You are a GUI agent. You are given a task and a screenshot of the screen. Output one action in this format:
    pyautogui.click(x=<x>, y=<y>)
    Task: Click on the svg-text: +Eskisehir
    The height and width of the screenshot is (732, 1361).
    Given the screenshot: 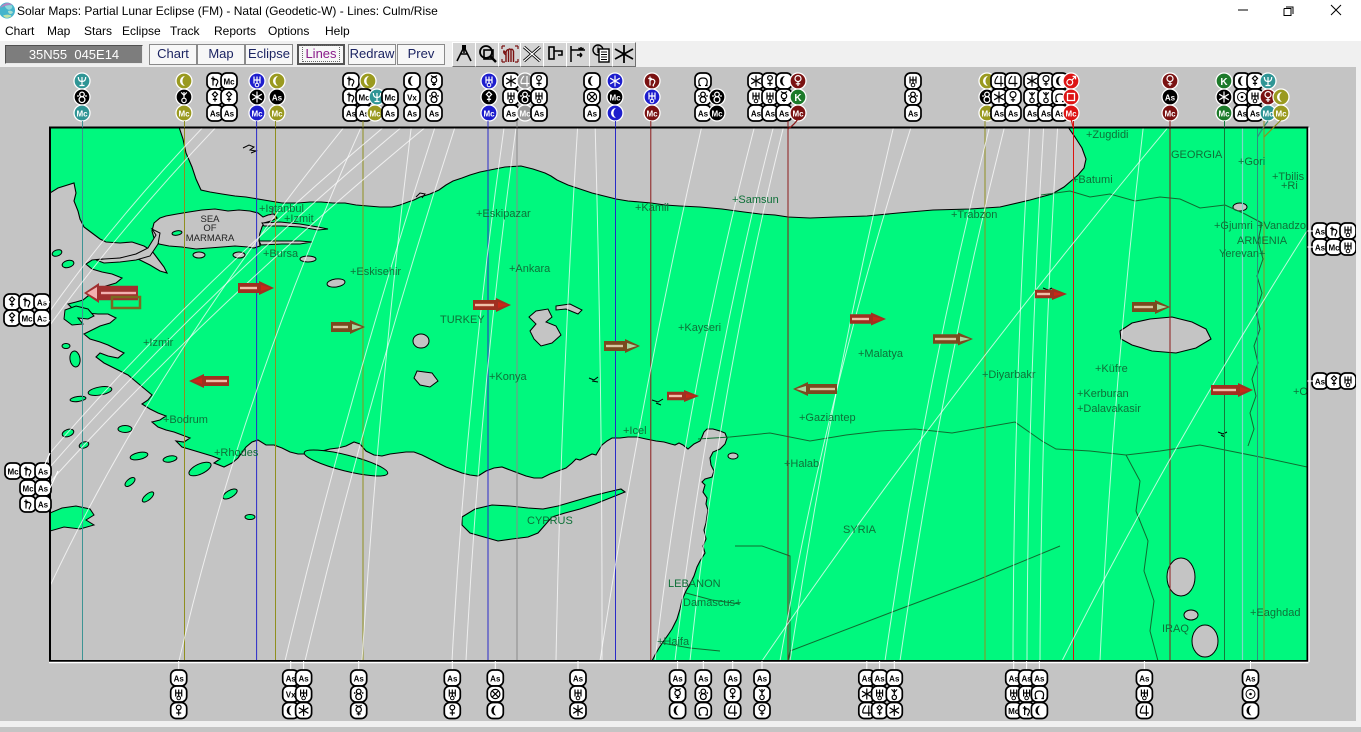 What is the action you would take?
    pyautogui.click(x=375, y=272)
    